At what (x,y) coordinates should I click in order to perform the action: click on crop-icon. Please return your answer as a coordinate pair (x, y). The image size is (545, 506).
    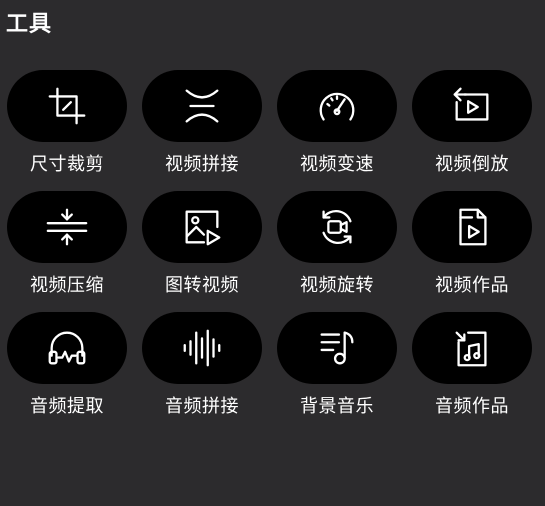
    Looking at the image, I should click on (67, 106).